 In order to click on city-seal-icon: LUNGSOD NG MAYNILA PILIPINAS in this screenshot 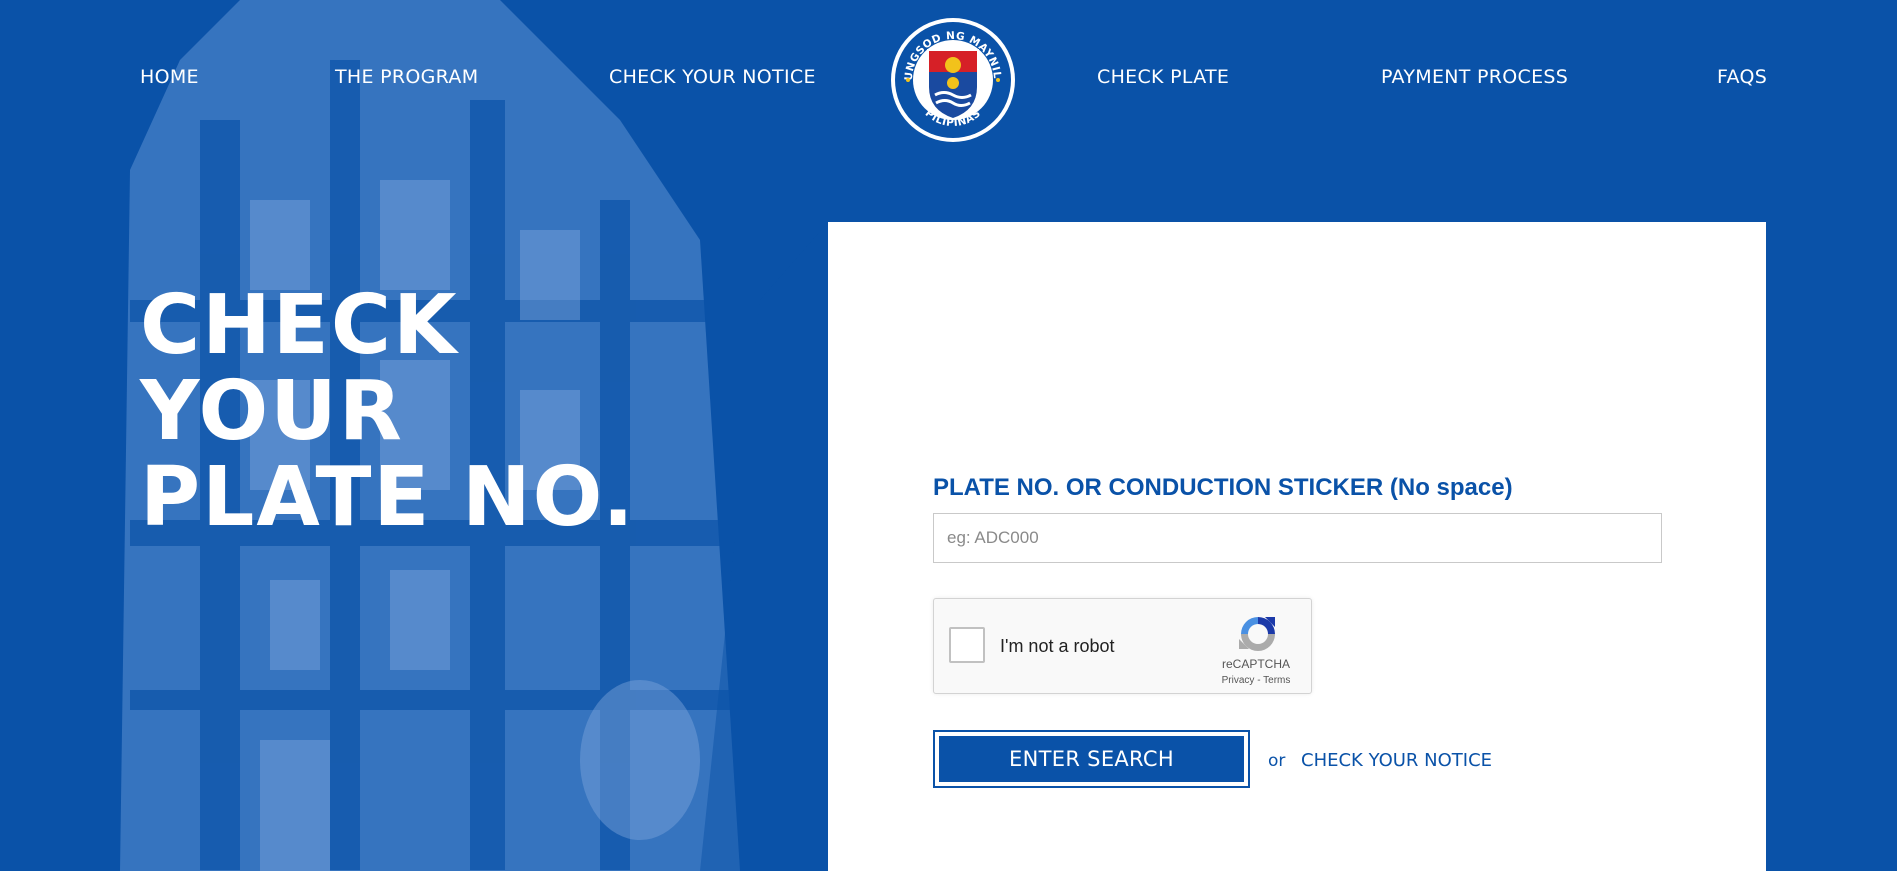, I will do `click(950, 75)`.